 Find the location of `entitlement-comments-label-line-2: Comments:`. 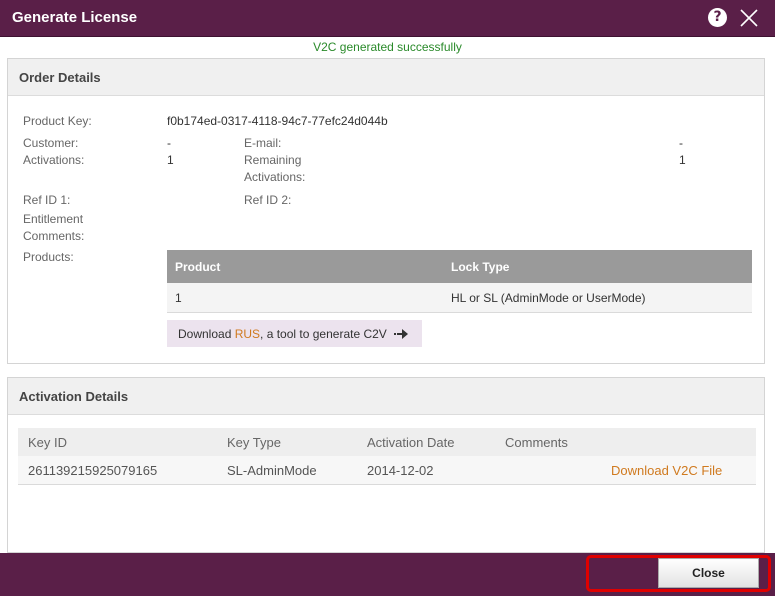

entitlement-comments-label-line-2: Comments: is located at coordinates (54, 236).